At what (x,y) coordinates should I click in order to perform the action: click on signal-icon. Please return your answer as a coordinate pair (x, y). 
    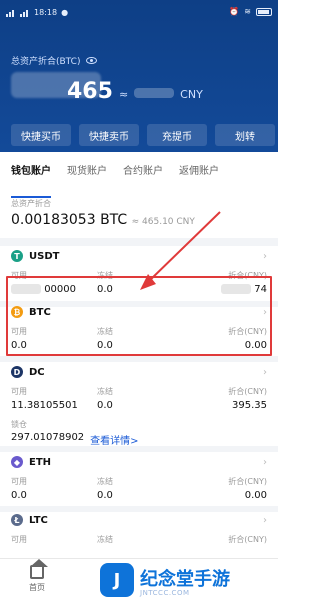
    Looking at the image, I should click on (11, 13).